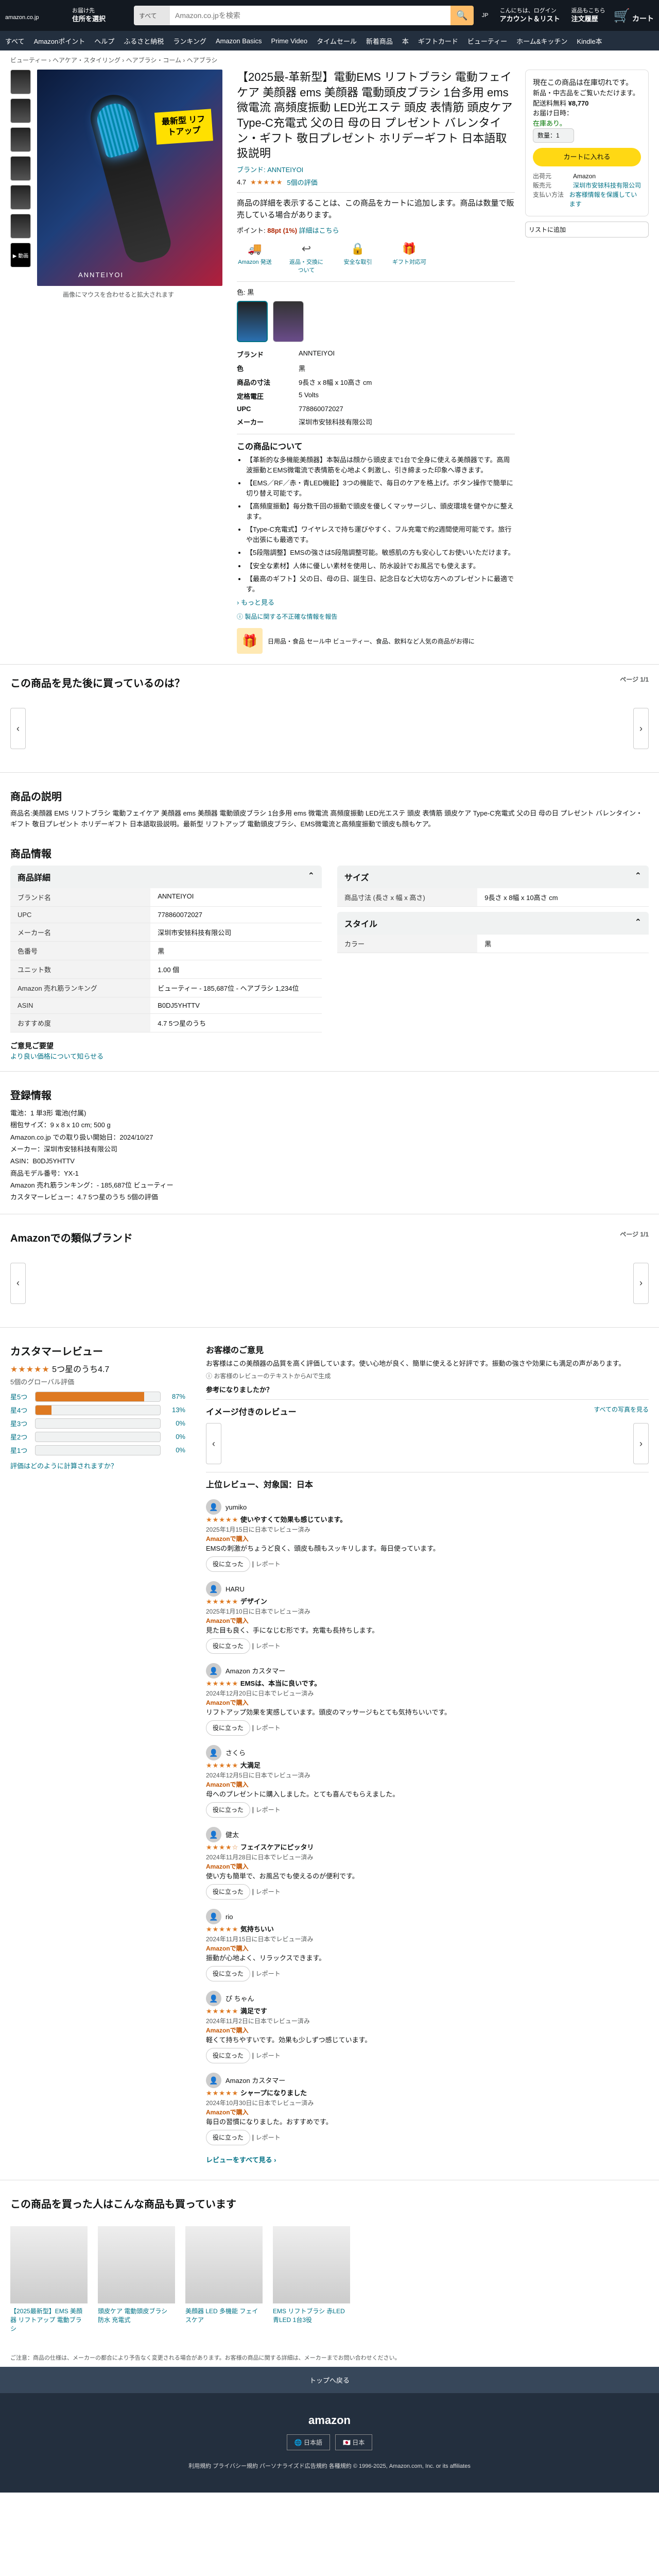 The image size is (659, 2576). Describe the element at coordinates (587, 229) in the screenshot. I see `add-to-list-button: リストに追加` at that location.